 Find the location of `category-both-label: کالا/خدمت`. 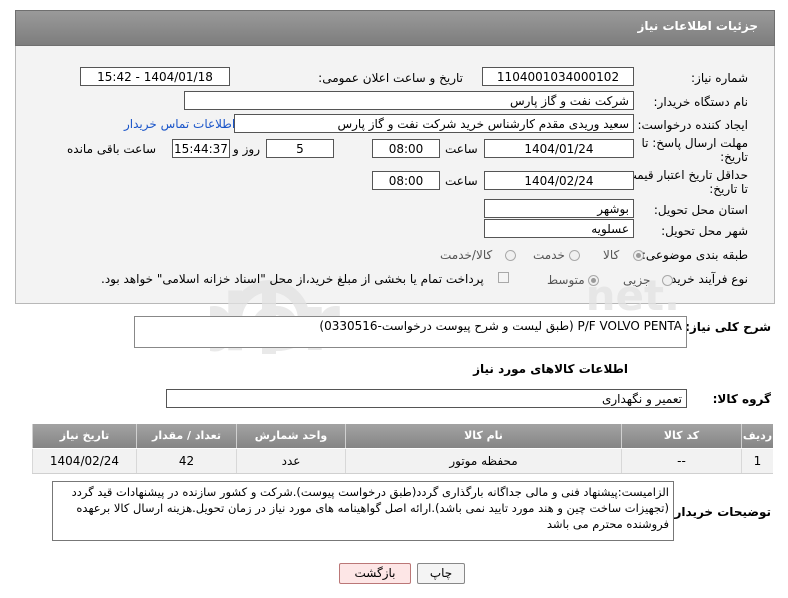

category-both-label: کالا/خدمت is located at coordinates (466, 255).